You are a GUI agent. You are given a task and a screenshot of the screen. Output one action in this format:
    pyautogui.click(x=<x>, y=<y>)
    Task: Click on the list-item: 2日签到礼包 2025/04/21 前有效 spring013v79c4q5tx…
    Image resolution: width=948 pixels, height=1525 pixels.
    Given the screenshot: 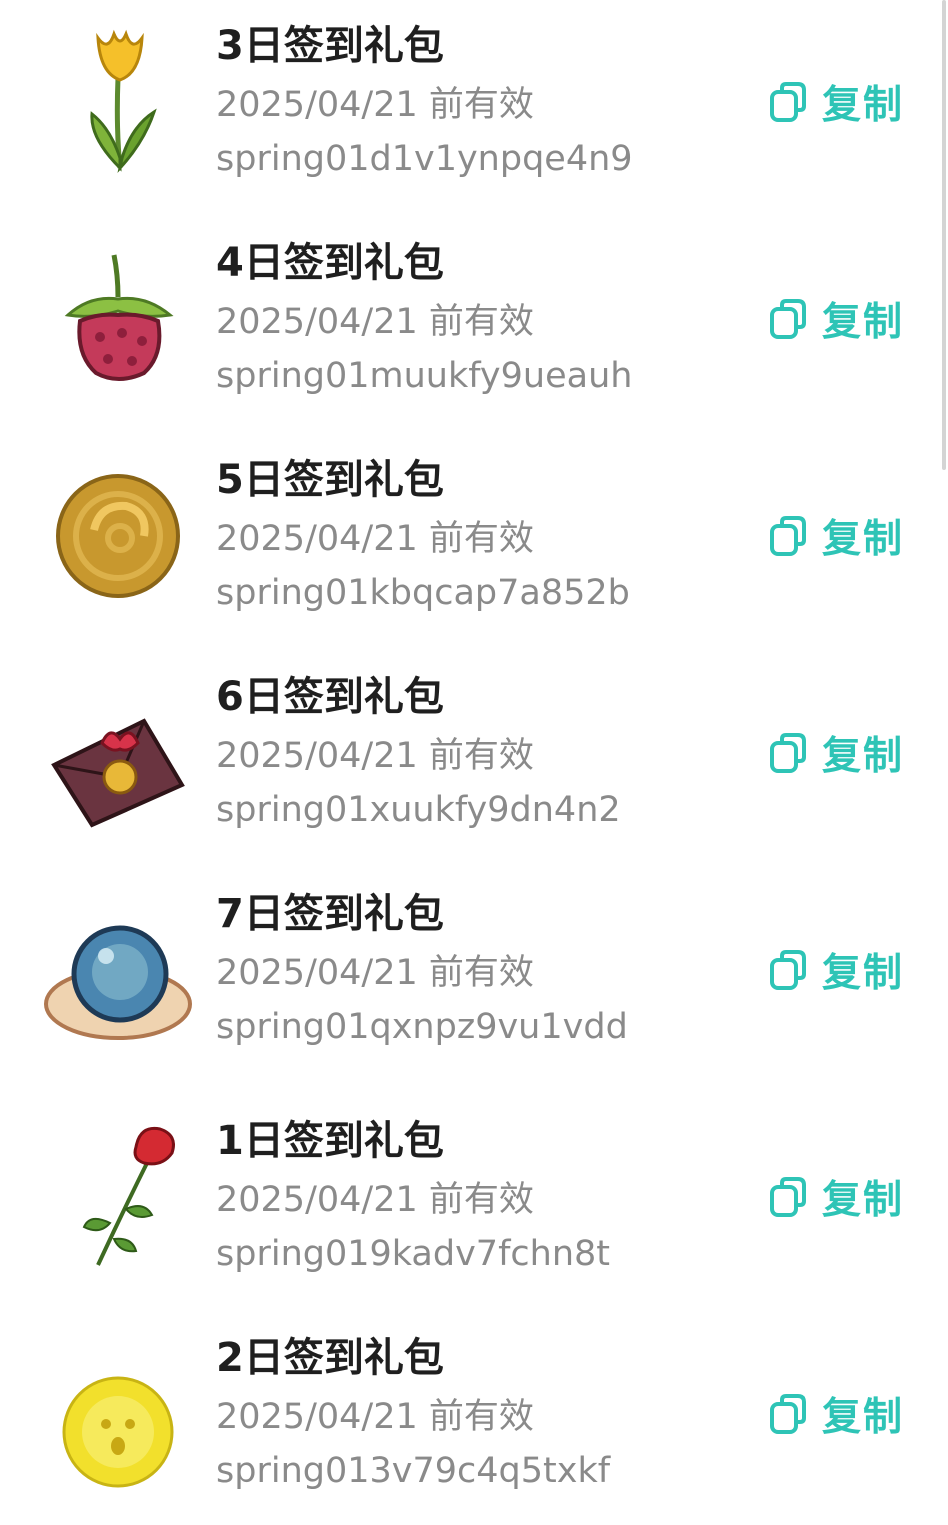 What is the action you would take?
    pyautogui.click(x=470, y=1417)
    